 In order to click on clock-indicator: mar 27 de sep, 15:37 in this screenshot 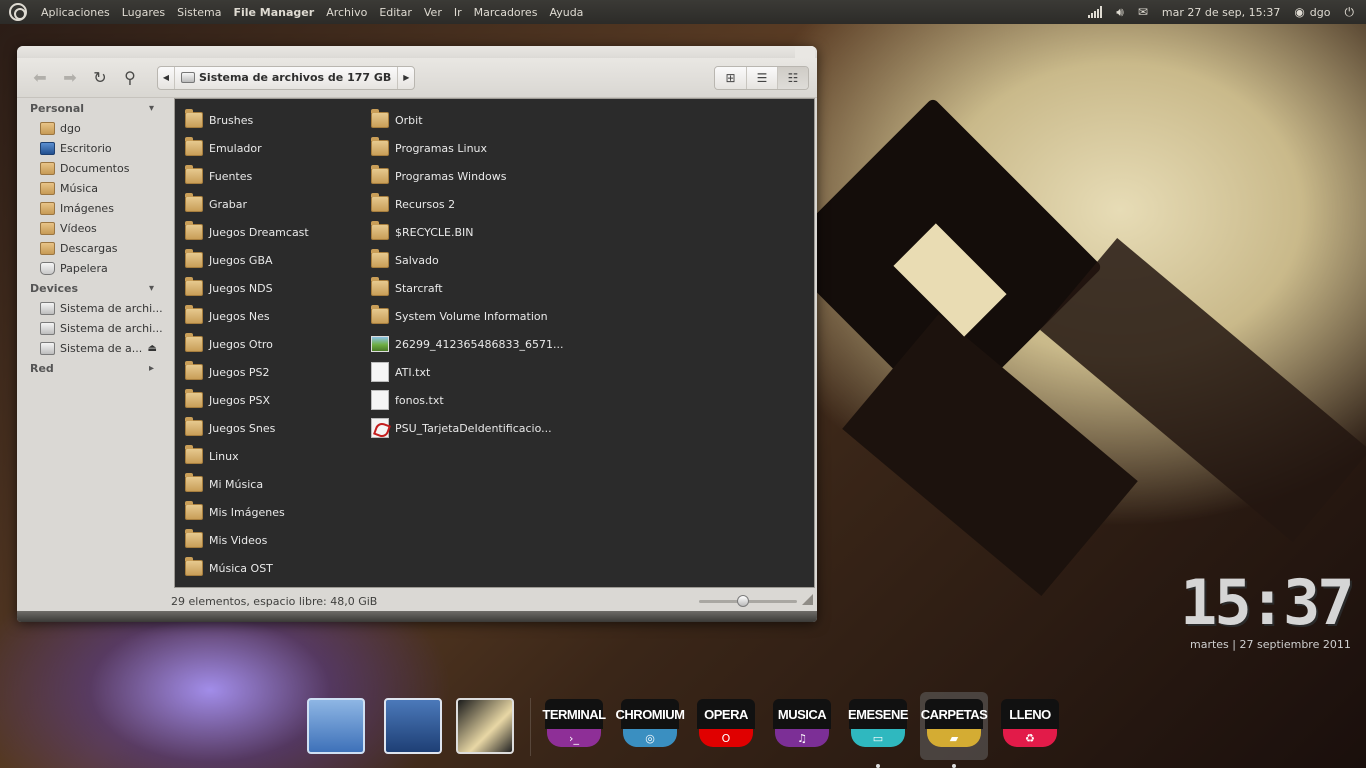, I will do `click(1221, 12)`.